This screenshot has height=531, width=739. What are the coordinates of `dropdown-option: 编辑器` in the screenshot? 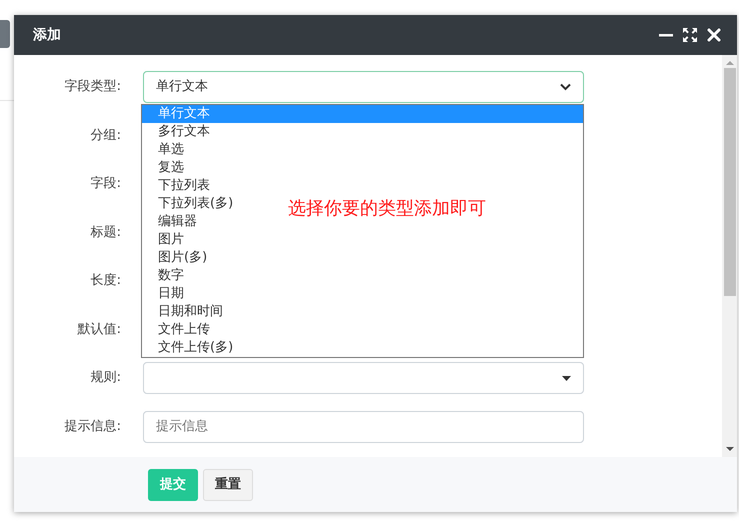 It's located at (171, 222).